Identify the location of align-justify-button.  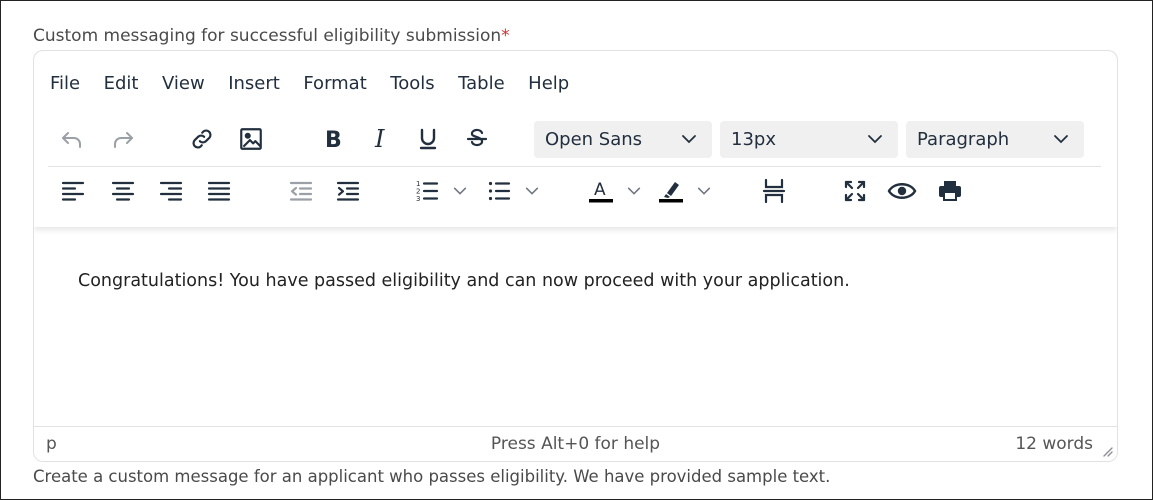
(219, 191).